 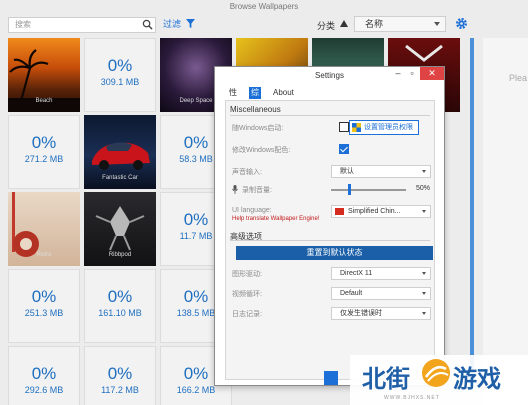 What do you see at coordinates (235, 189) in the screenshot?
I see `microphone-icon` at bounding box center [235, 189].